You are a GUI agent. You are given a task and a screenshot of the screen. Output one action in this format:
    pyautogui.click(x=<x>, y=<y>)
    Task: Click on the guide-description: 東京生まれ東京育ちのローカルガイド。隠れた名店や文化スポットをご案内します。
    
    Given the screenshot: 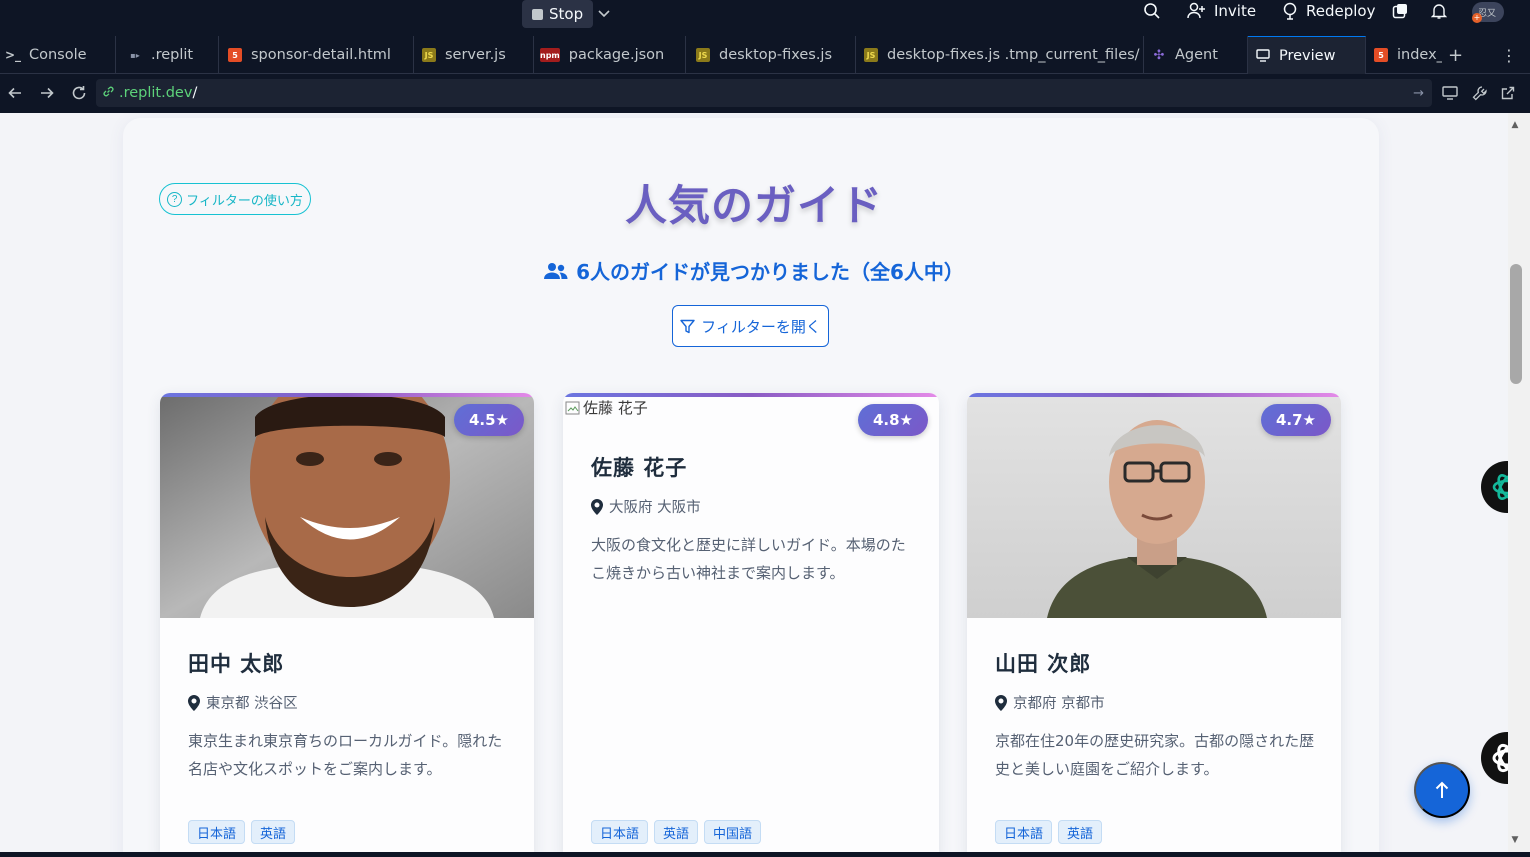 What is the action you would take?
    pyautogui.click(x=345, y=755)
    